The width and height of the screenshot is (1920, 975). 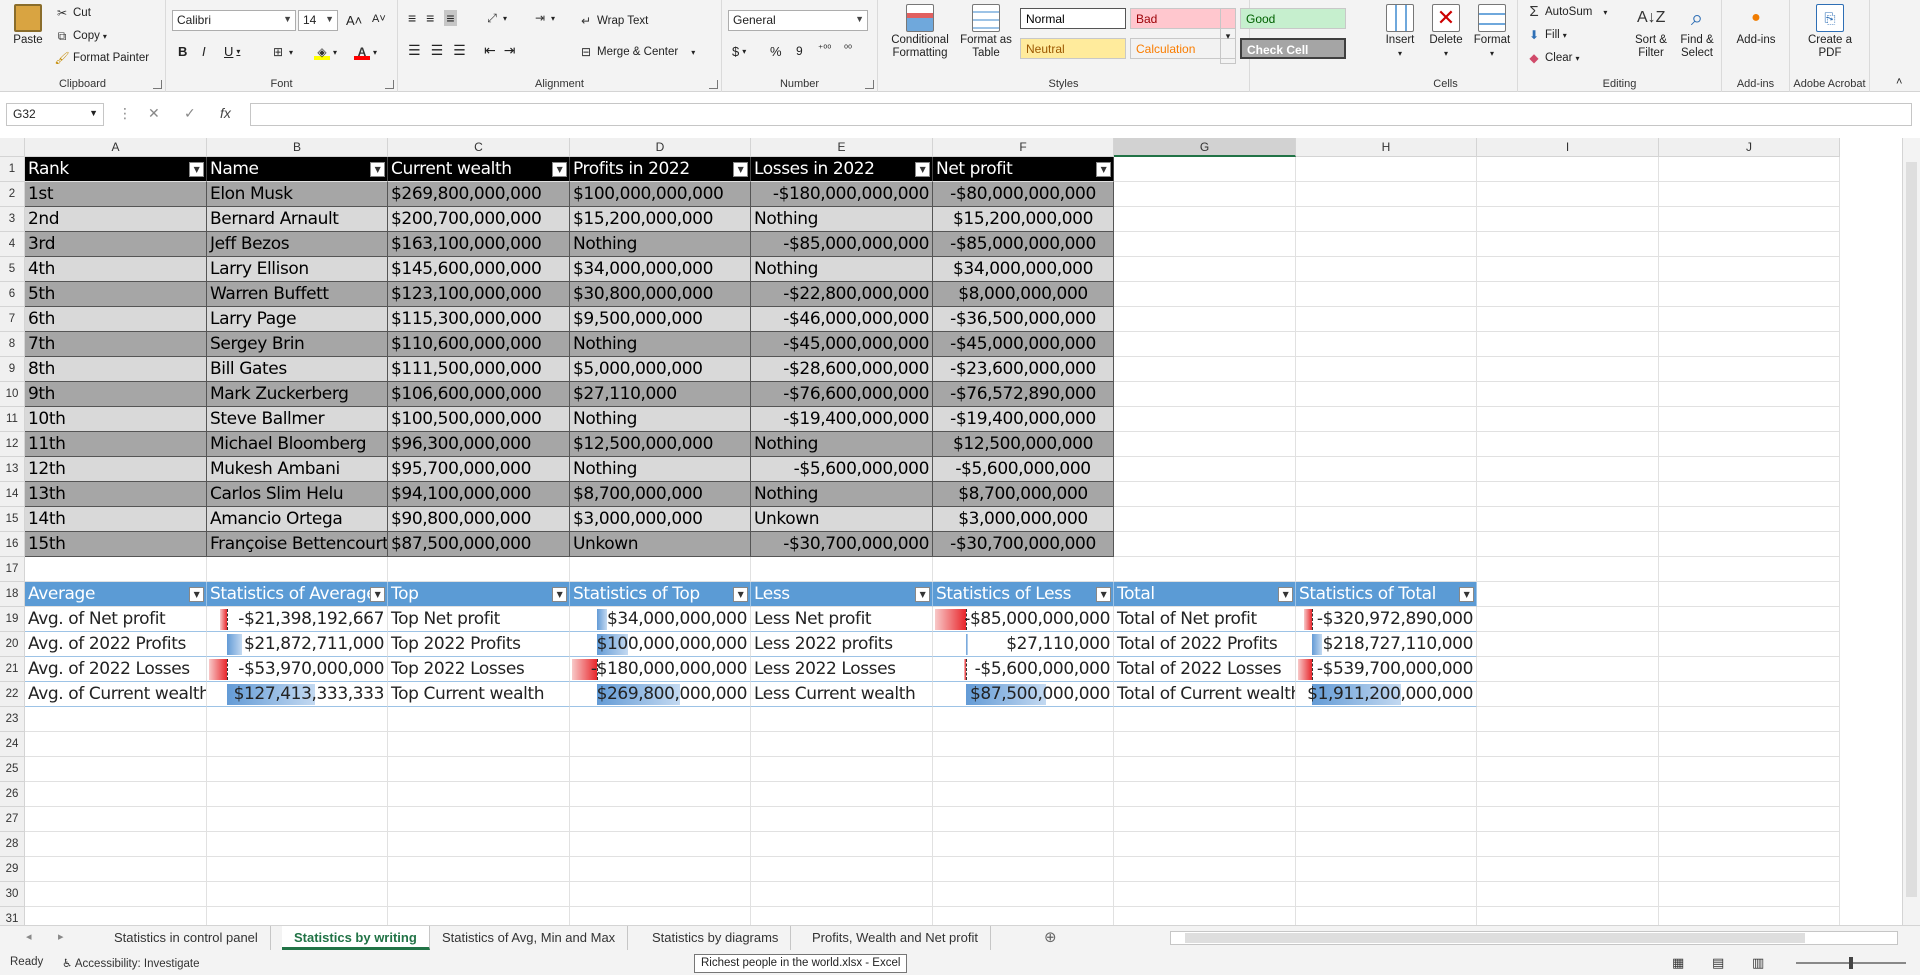 I want to click on bold-button: B, so click(x=182, y=51).